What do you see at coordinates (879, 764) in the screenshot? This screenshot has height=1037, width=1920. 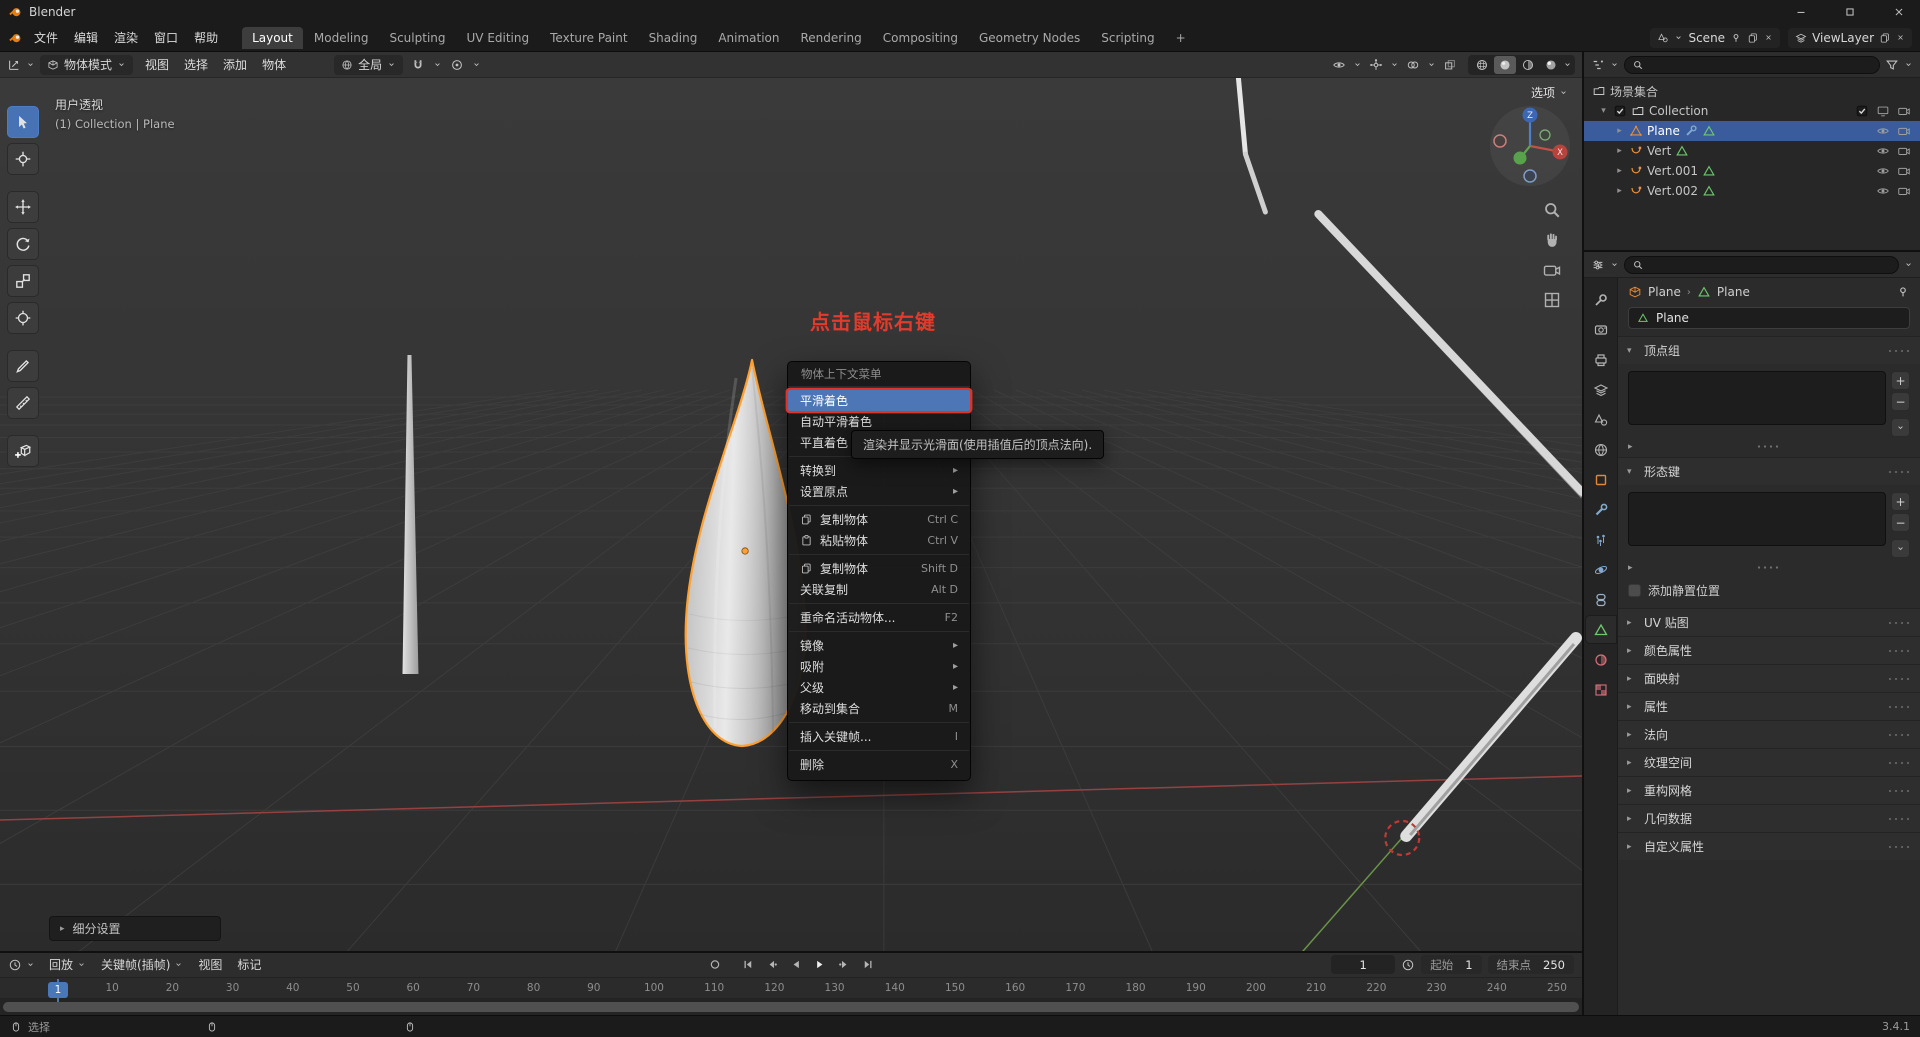 I see `context-menu-item: 删除 X` at bounding box center [879, 764].